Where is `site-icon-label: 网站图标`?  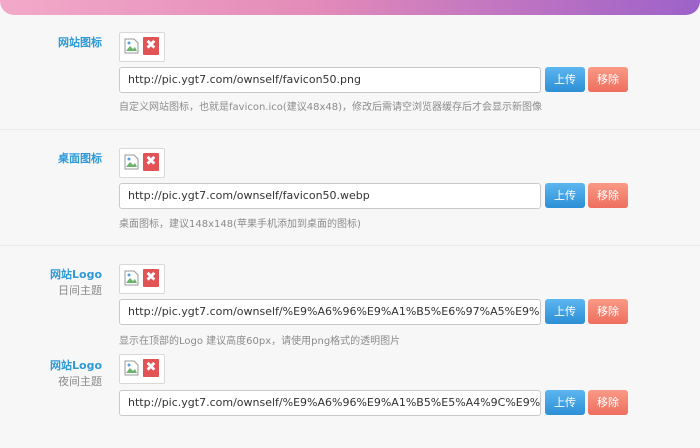
site-icon-label: 网站图标 is located at coordinates (80, 42).